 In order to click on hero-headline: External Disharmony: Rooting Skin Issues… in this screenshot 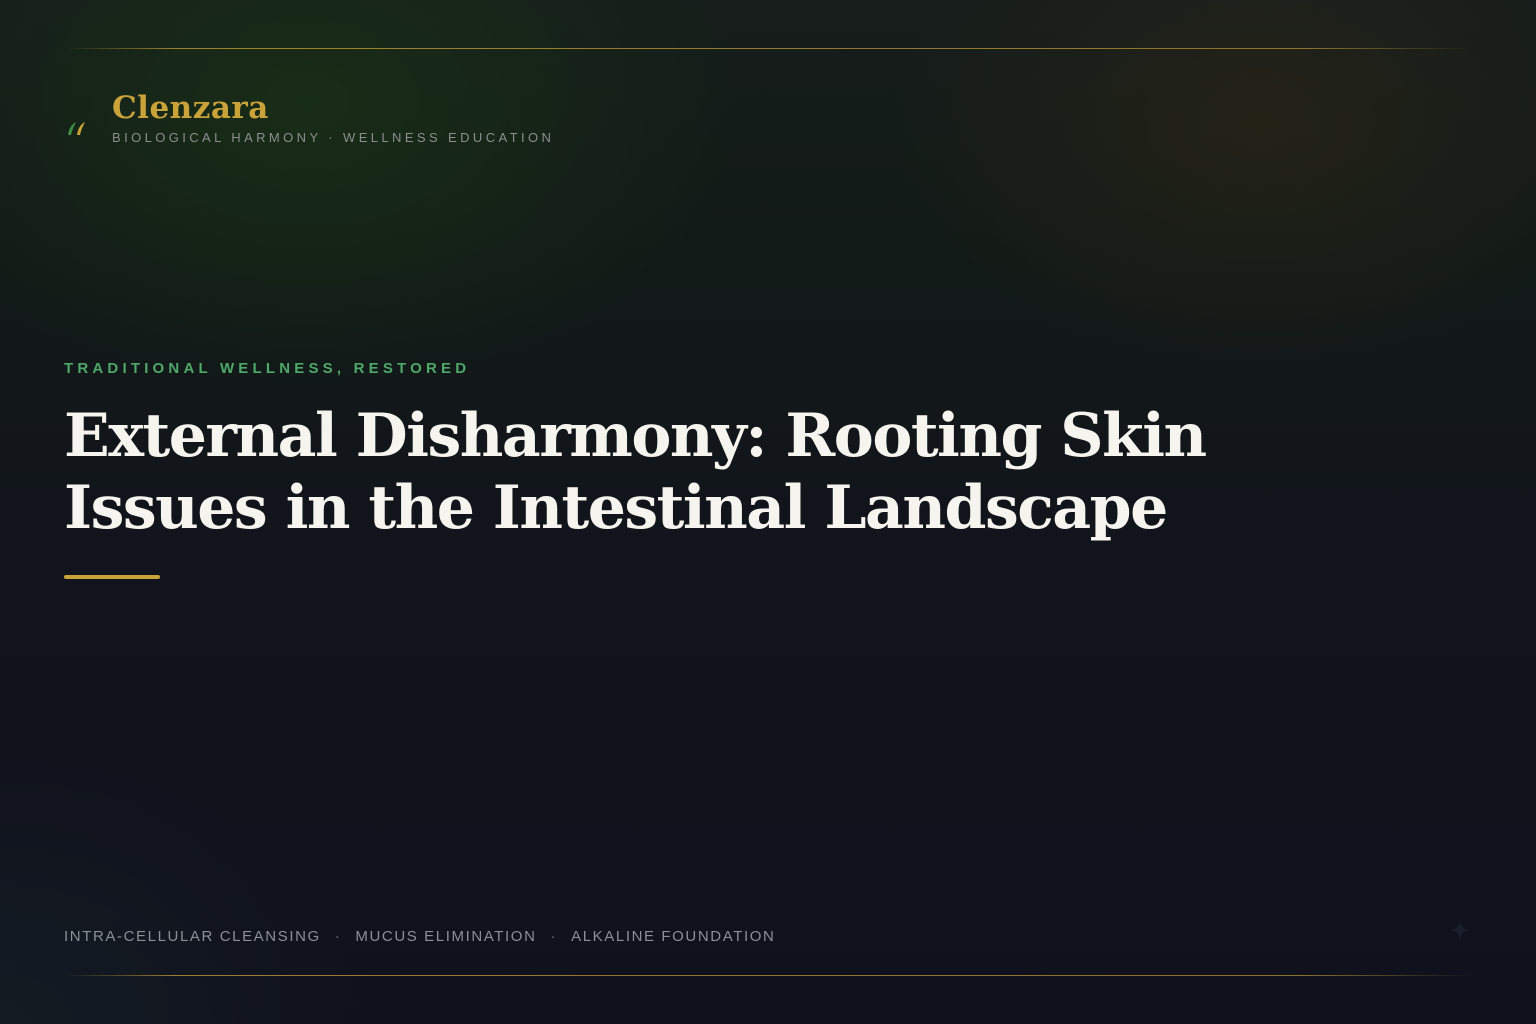, I will do `click(635, 472)`.